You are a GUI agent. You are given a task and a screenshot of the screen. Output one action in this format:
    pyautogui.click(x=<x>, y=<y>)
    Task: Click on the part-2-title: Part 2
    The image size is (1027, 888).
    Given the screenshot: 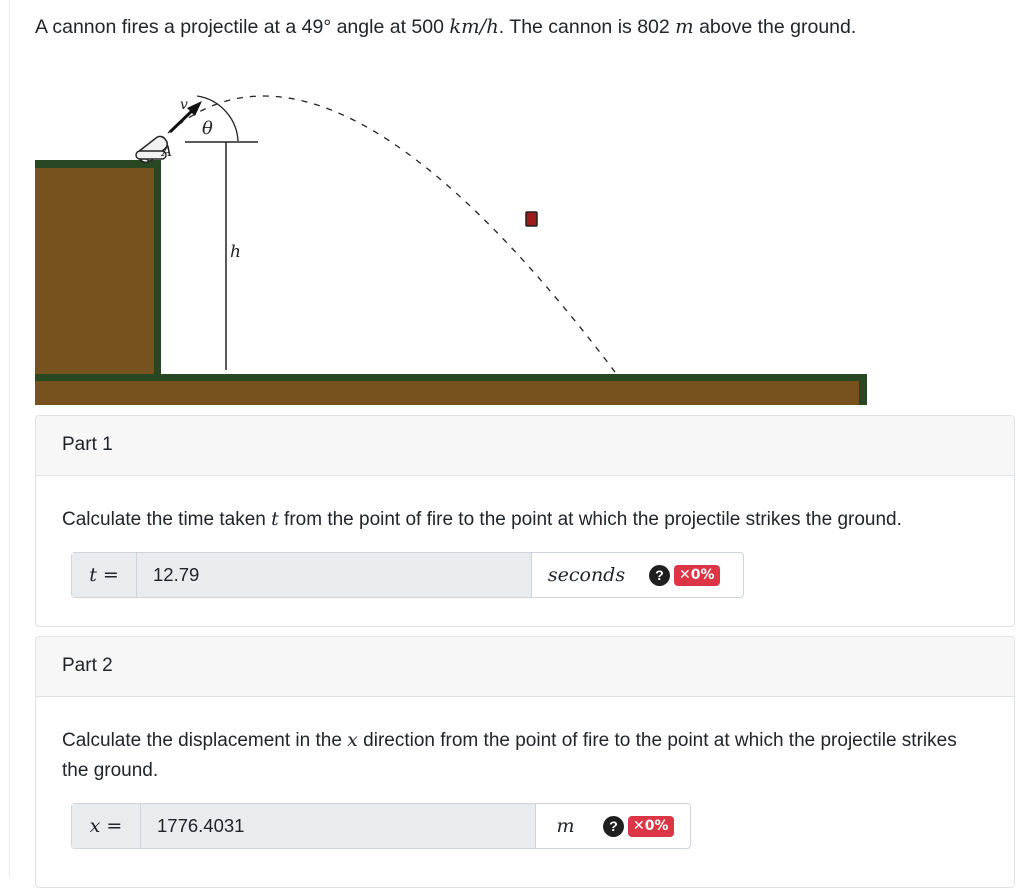 What is the action you would take?
    pyautogui.click(x=87, y=665)
    